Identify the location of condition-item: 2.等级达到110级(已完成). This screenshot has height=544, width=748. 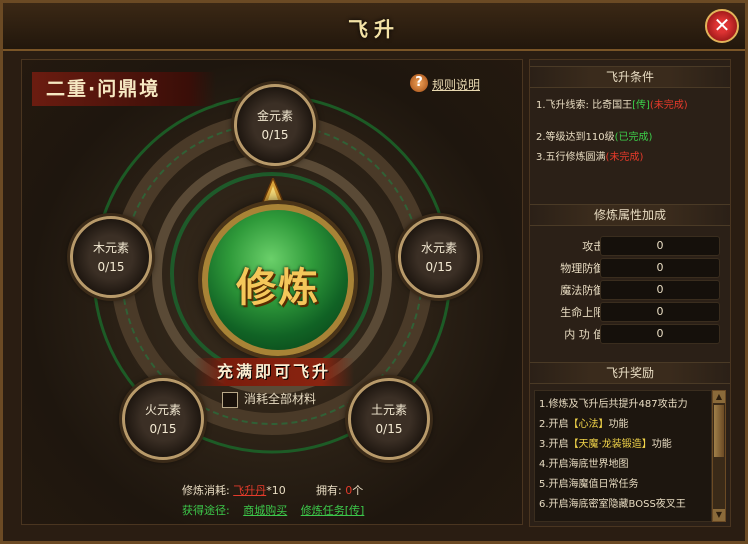
(594, 135).